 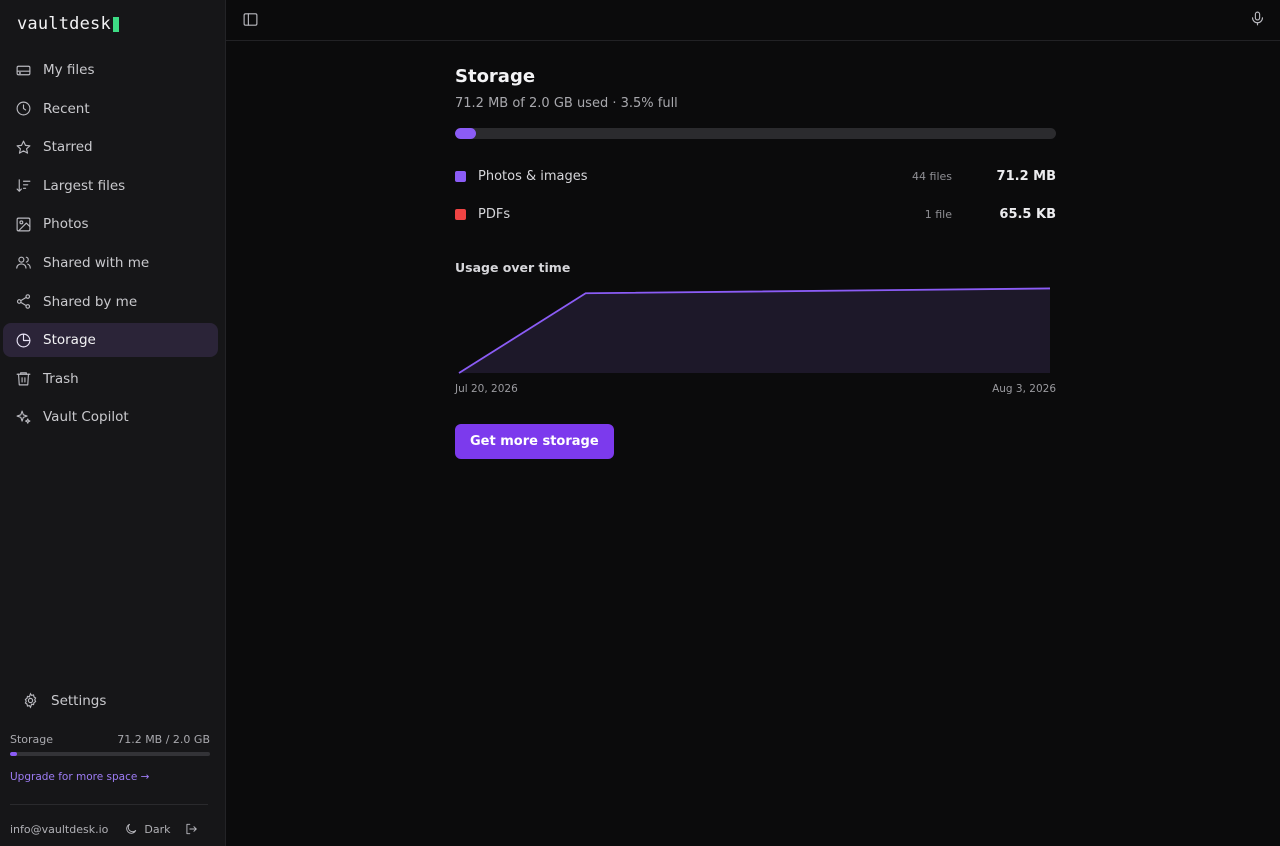 What do you see at coordinates (64, 24) in the screenshot?
I see `app-name: vaultdesk` at bounding box center [64, 24].